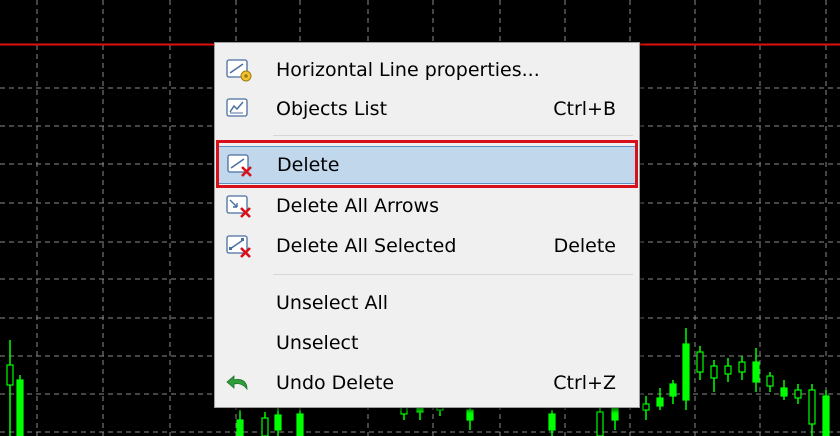 This screenshot has width=840, height=436. What do you see at coordinates (317, 343) in the screenshot?
I see `menu-item-label: Unselect` at bounding box center [317, 343].